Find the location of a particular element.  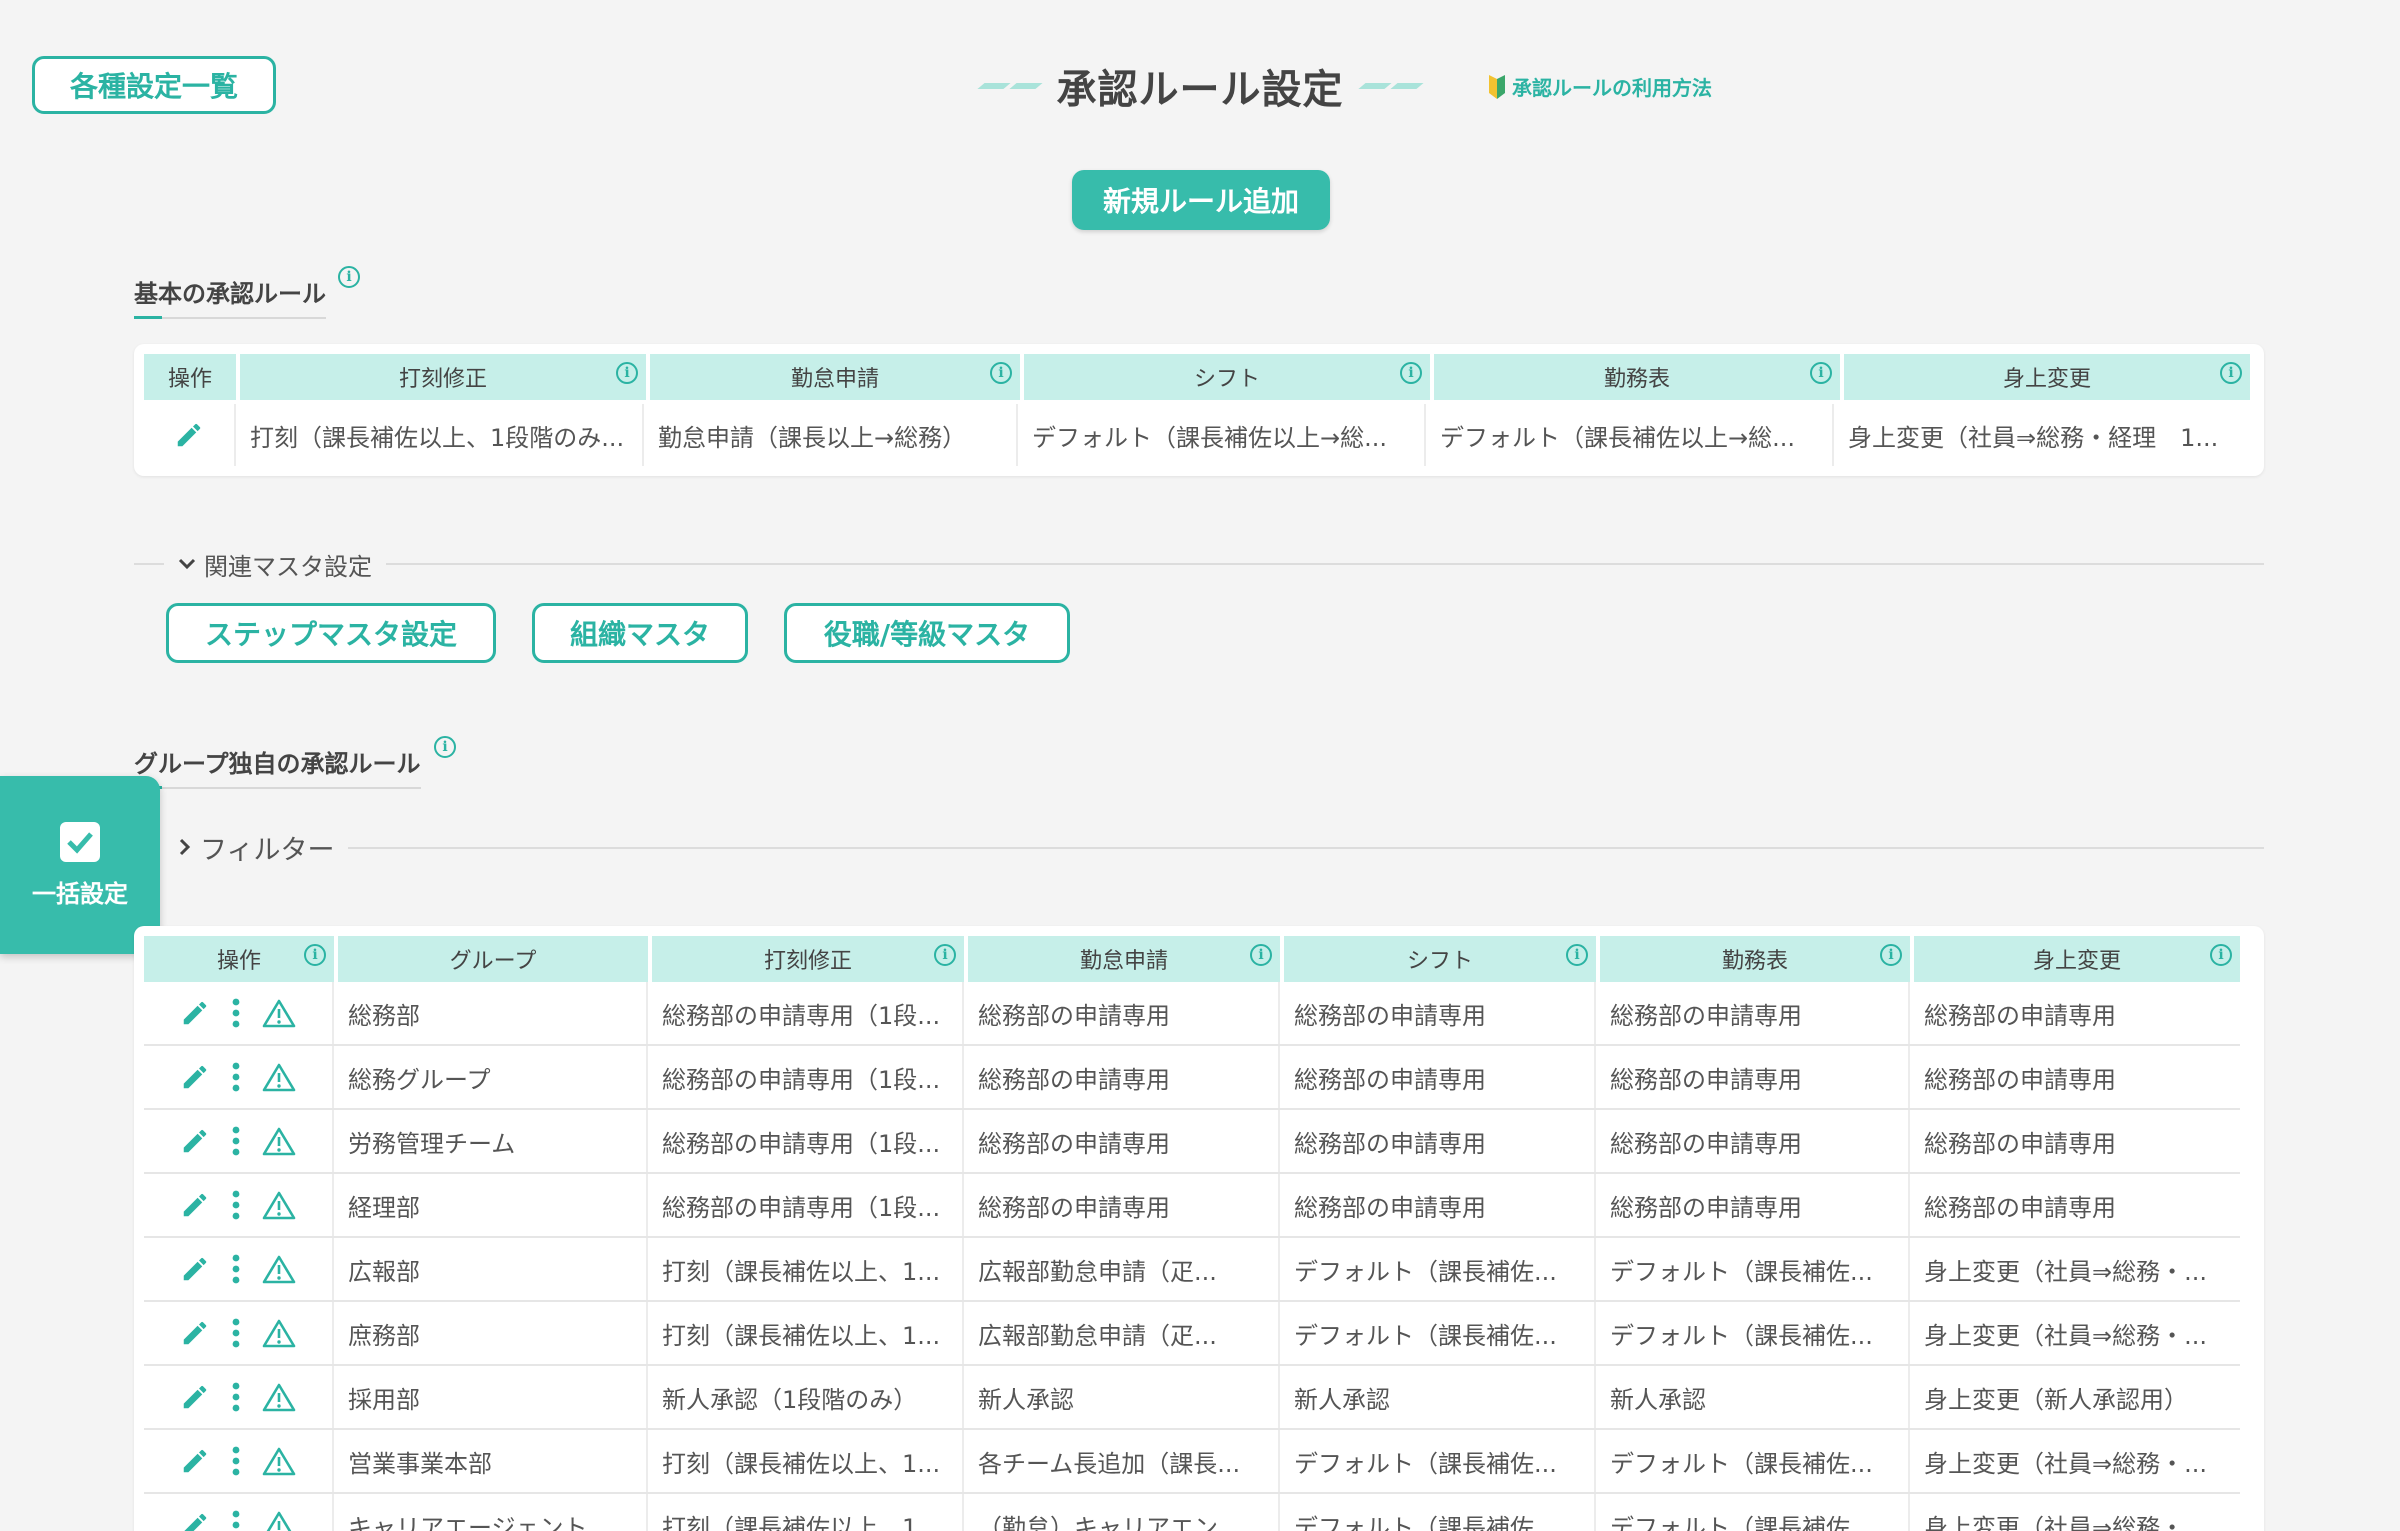

table-row: 採用部 新人承認（1段階のみ） 新人承認 新人承認 新人承認 身上変更（新人承認用） is located at coordinates (1192, 1398).